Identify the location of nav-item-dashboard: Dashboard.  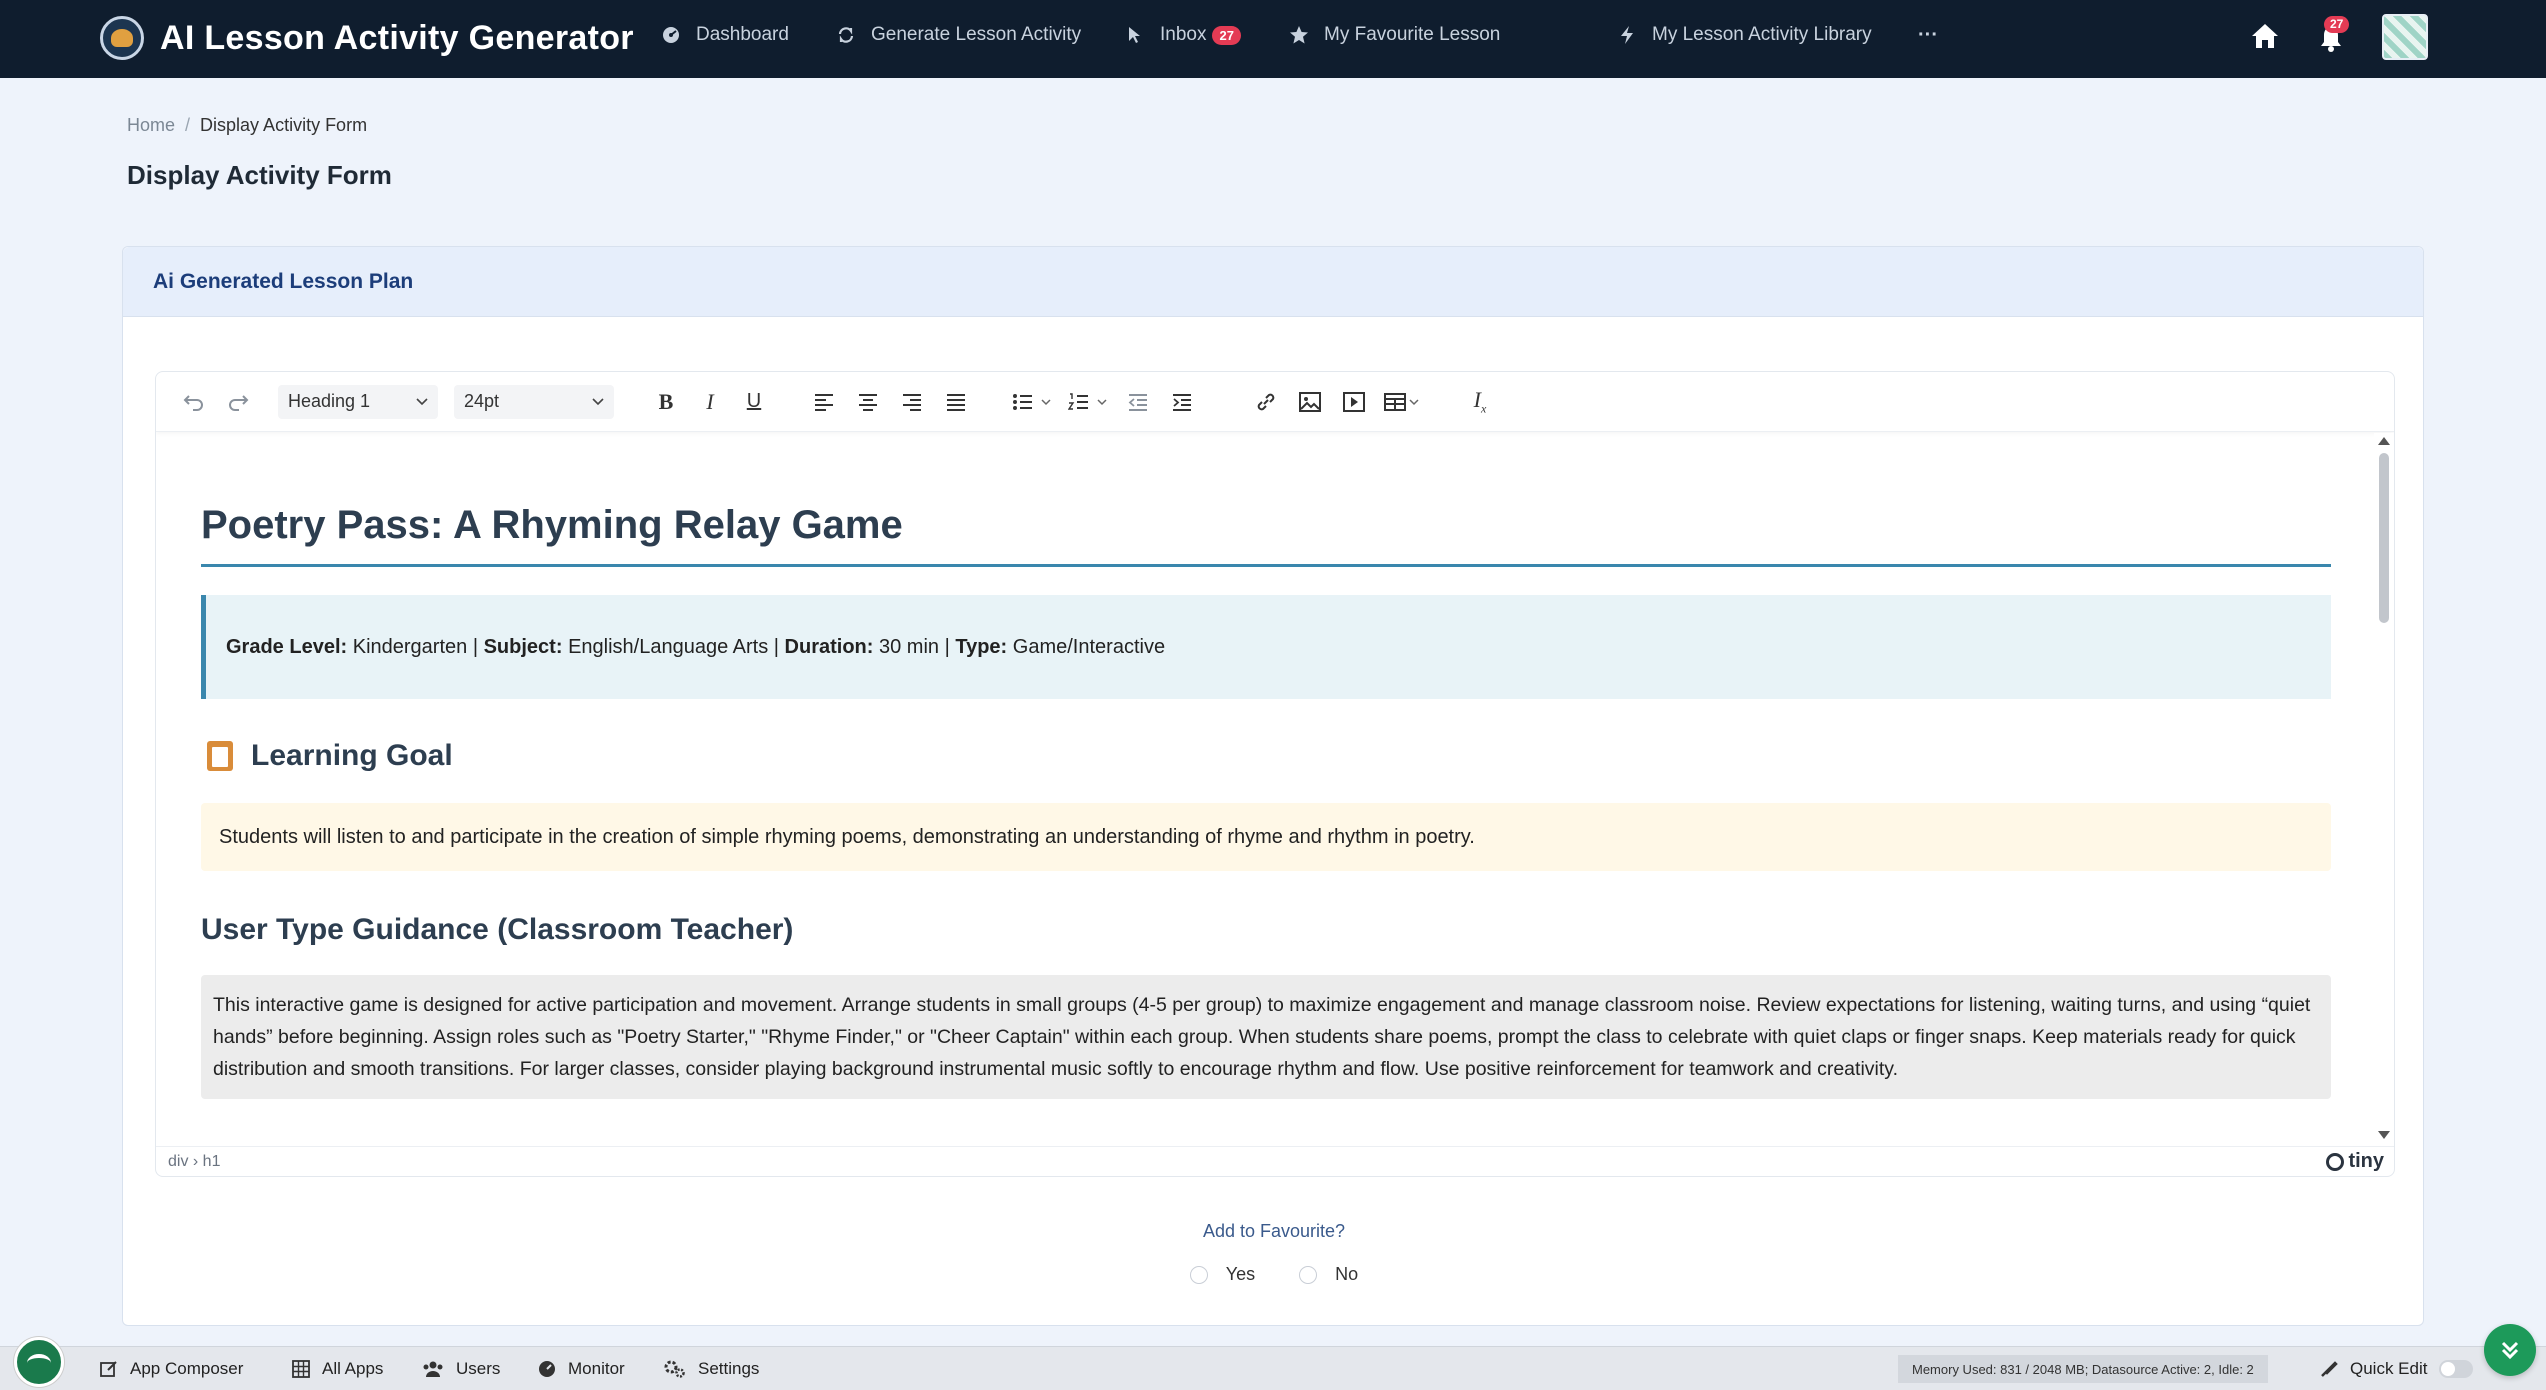
(724, 35).